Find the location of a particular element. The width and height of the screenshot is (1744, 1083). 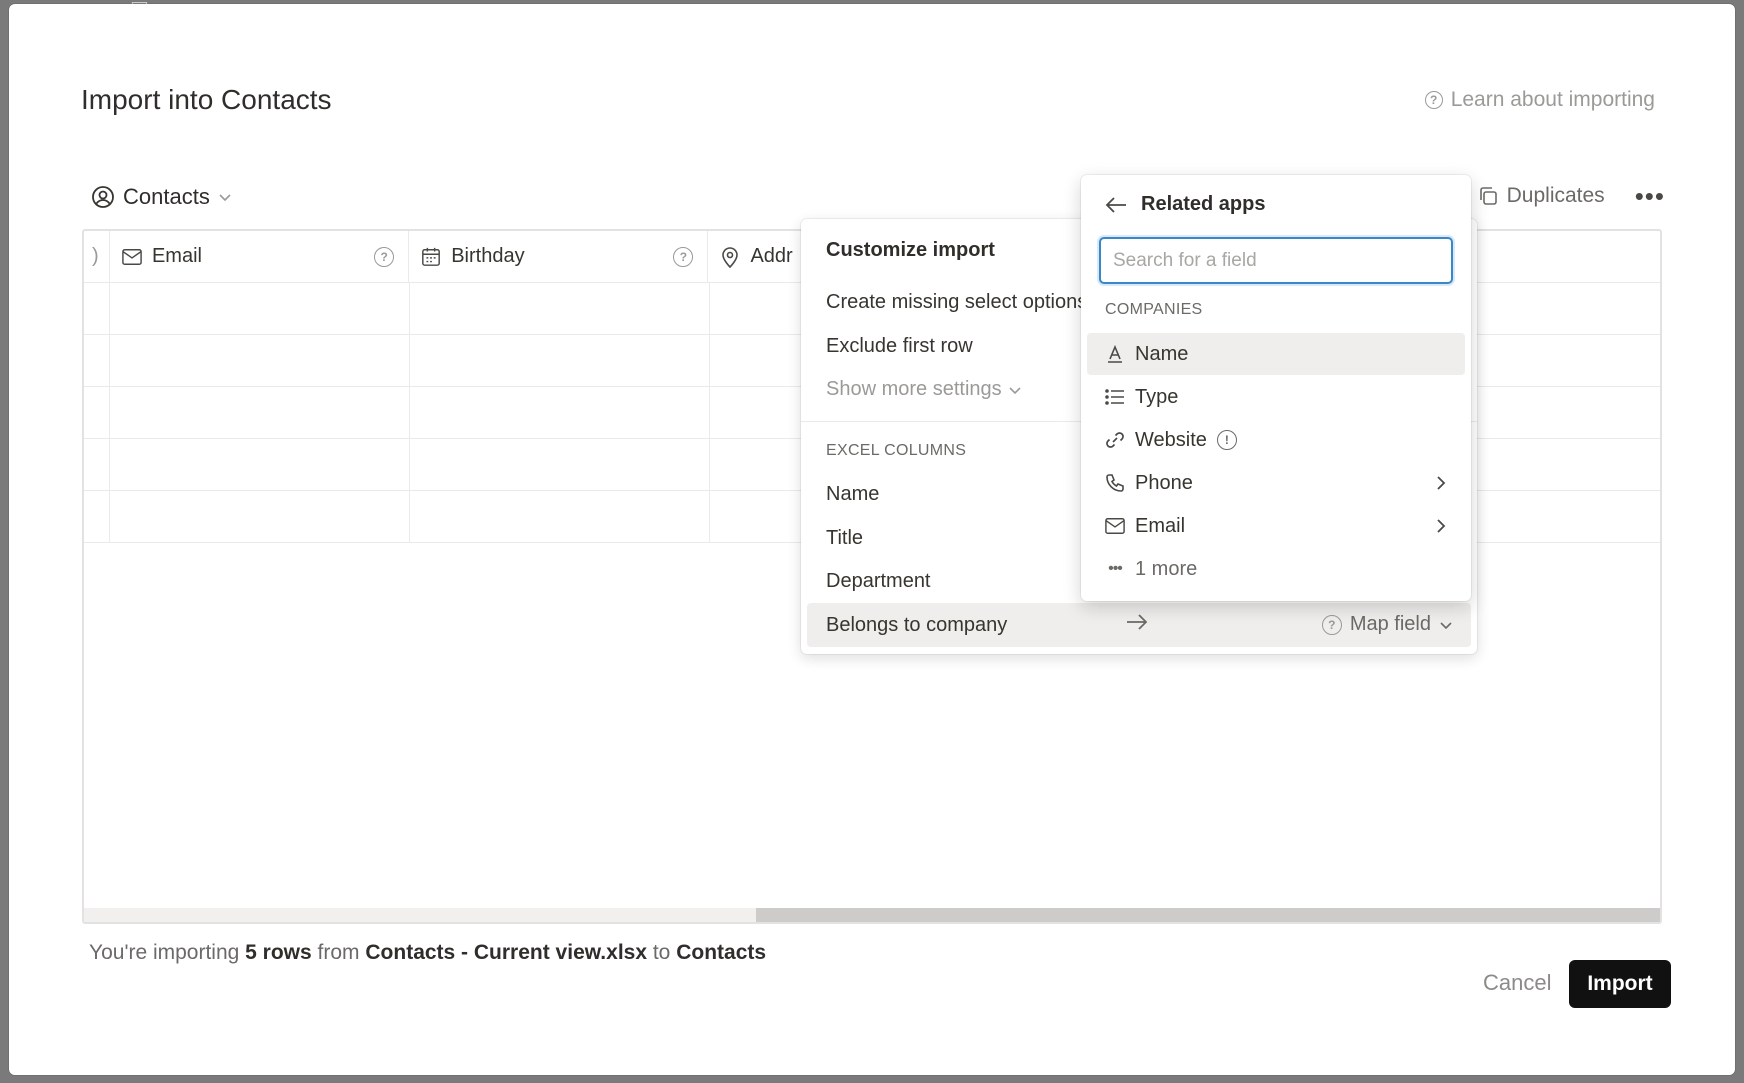

companies-category: COMPANIES is located at coordinates (1154, 309).